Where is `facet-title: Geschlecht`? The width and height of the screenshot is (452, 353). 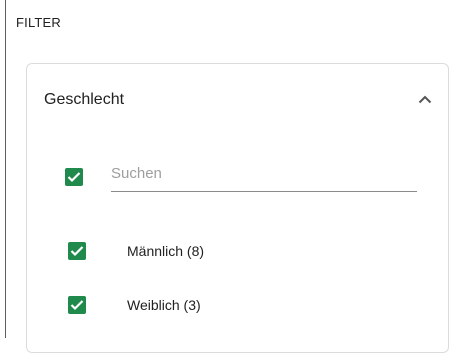 facet-title: Geschlecht is located at coordinates (84, 99).